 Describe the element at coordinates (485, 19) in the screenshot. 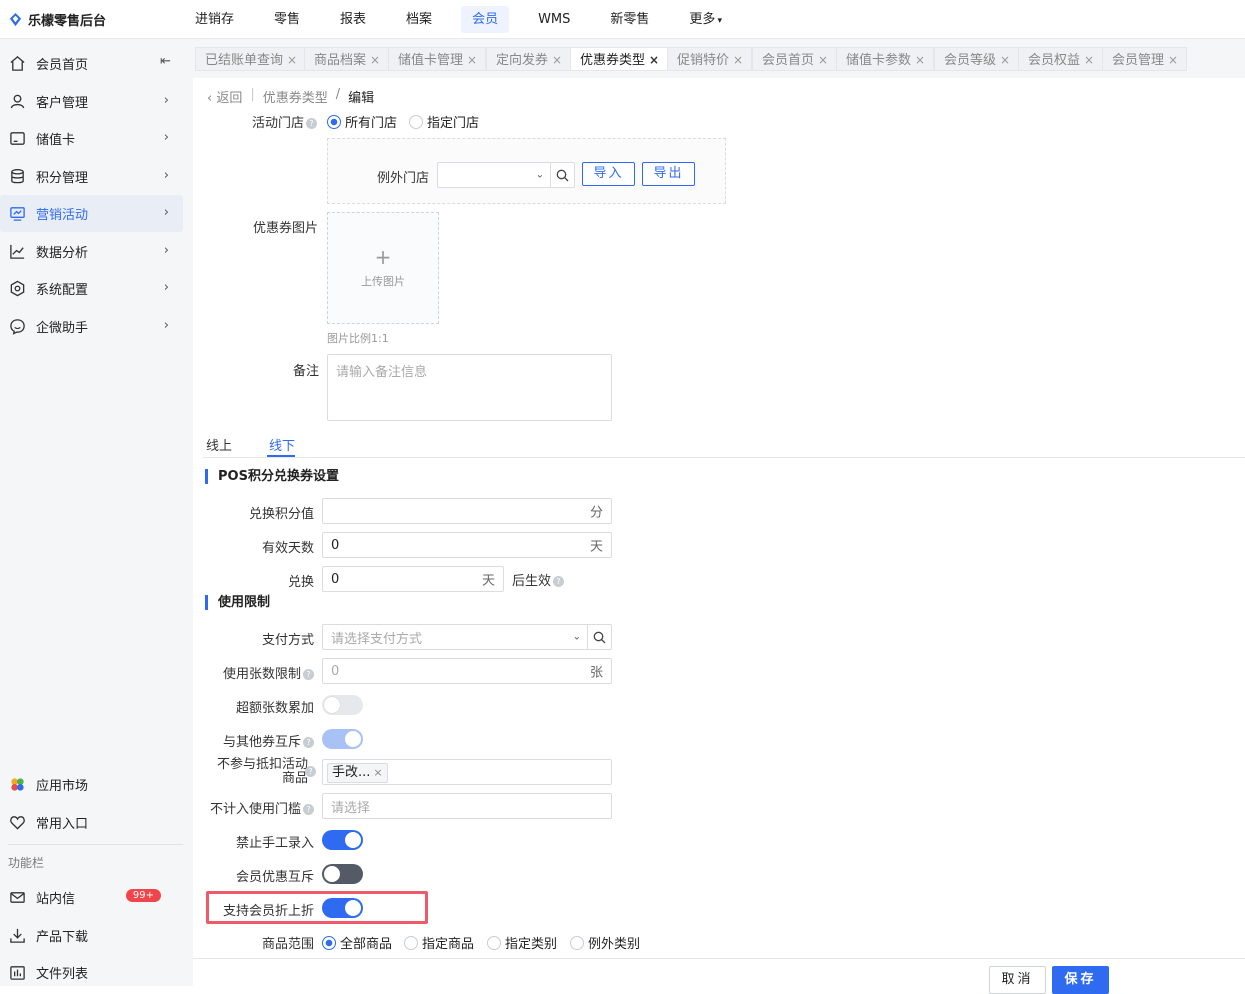

I see `topnav-item-member: 会员` at that location.